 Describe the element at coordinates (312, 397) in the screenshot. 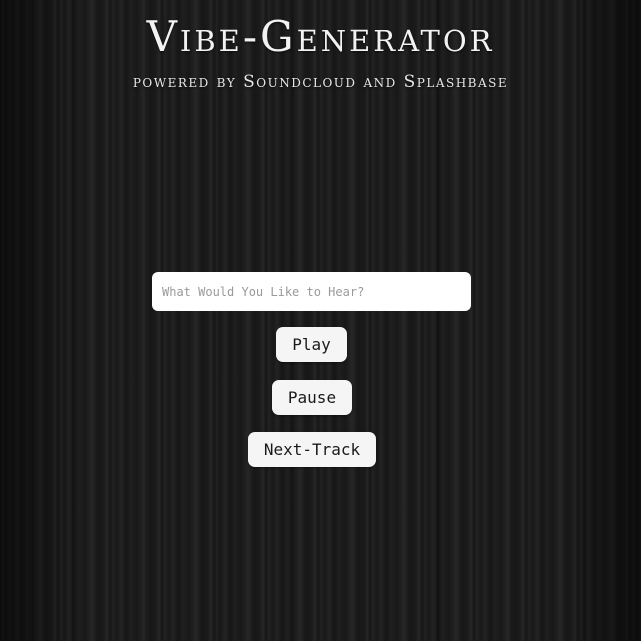

I see `pause-button: Pause` at that location.